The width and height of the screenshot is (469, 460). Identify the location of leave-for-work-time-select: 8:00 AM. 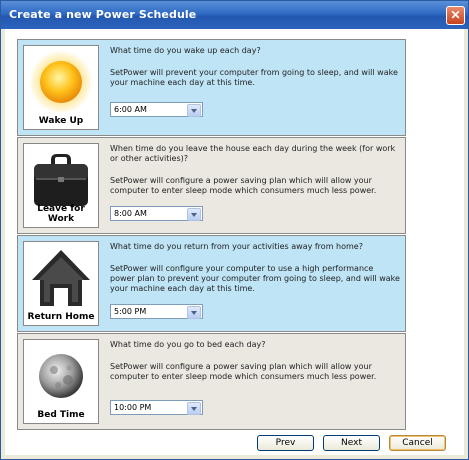
(156, 213).